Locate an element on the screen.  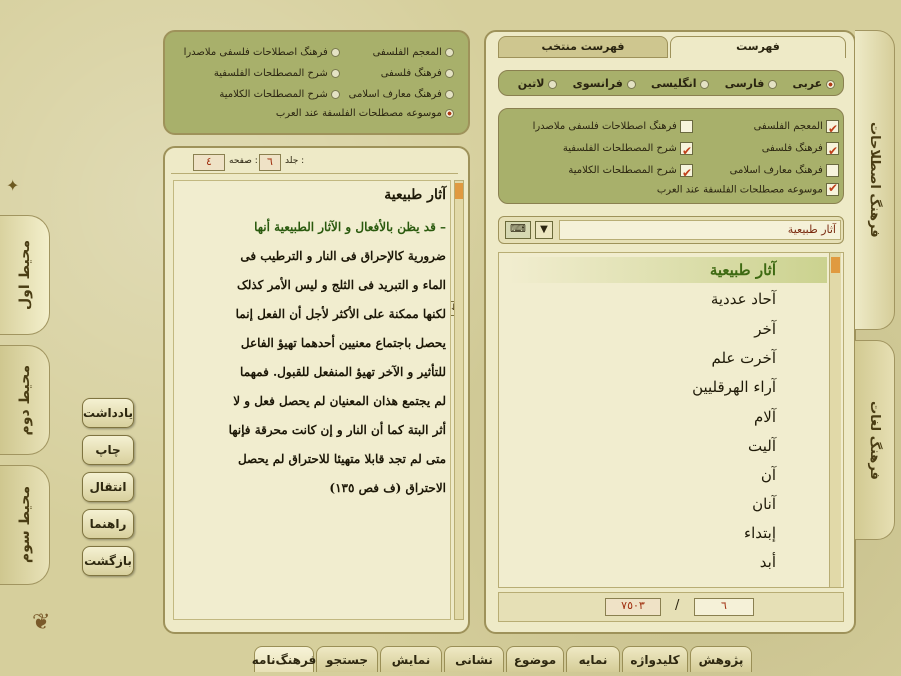
tab-selected-index: فهرست منتخب is located at coordinates (583, 47).